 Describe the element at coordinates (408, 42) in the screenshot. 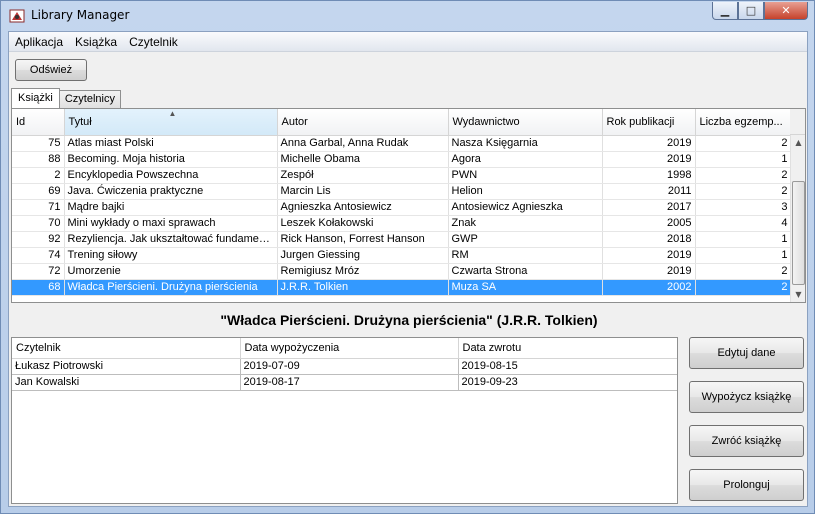

I see `menu-bar: Aplikacja Książka Czytelnik` at that location.